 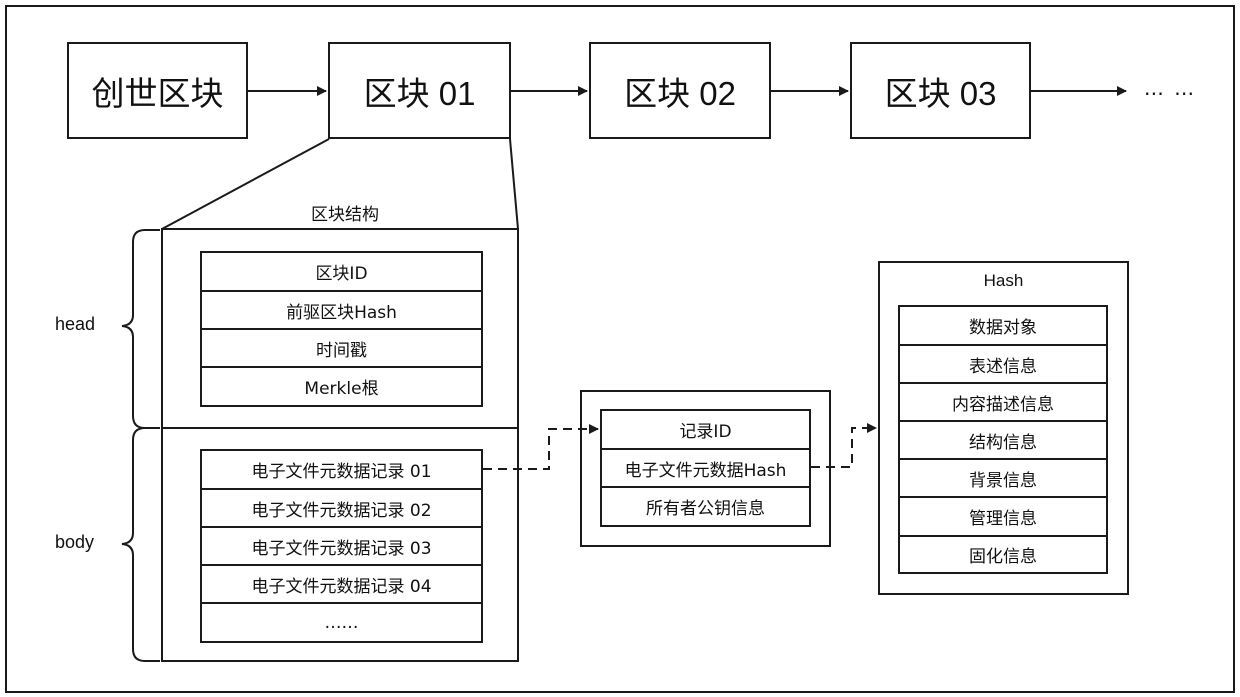 I want to click on record-field-row: 记录ID, so click(x=705, y=430).